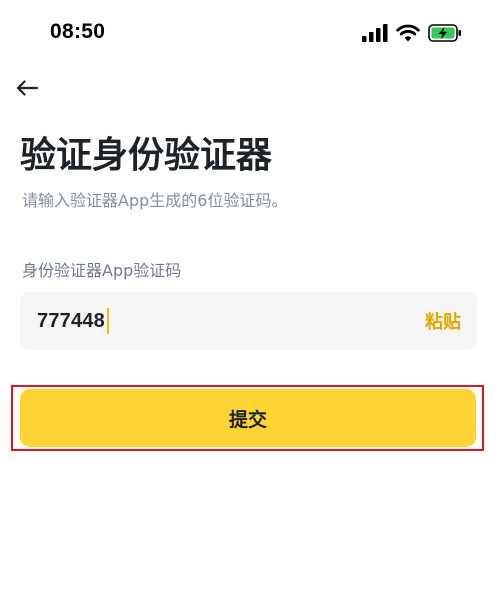  I want to click on text-caret, so click(107, 321).